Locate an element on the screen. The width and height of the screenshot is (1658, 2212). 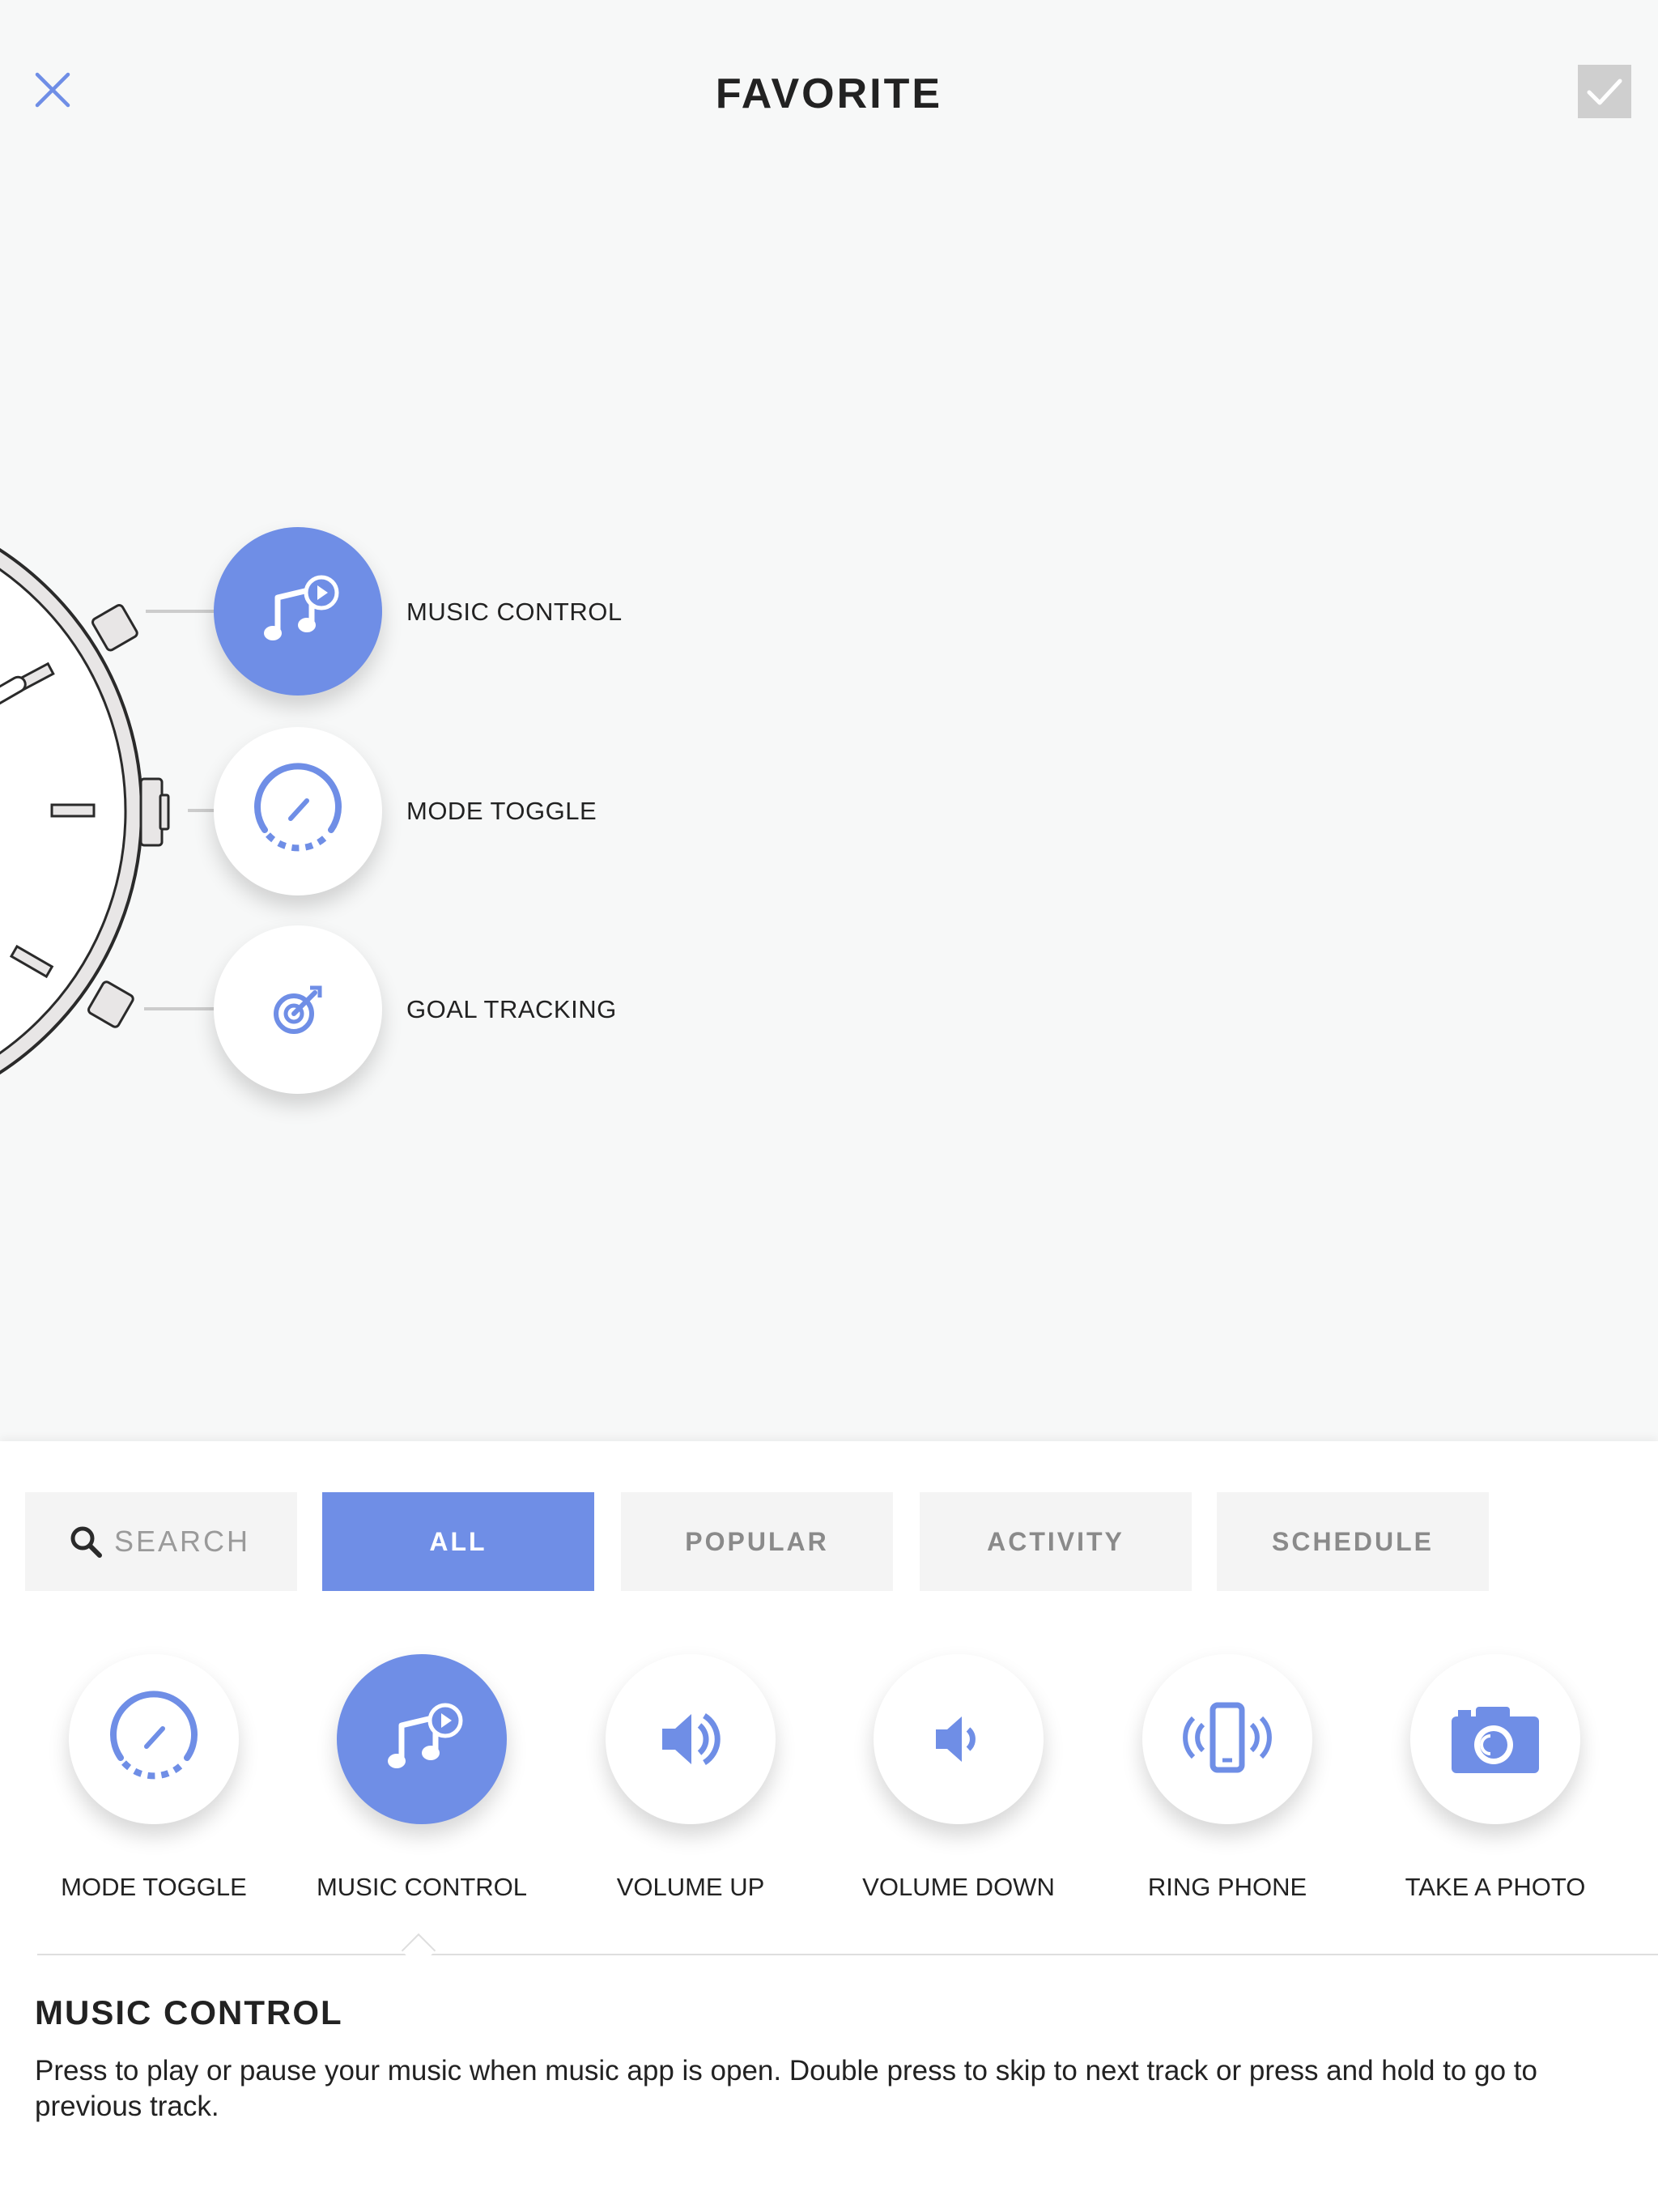
tab-all: ALL is located at coordinates (458, 1541).